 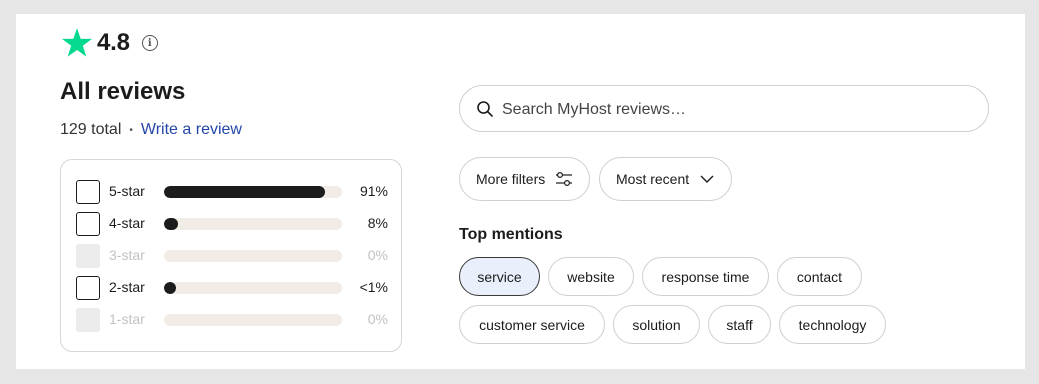 I want to click on mention-chip-website: website, so click(x=591, y=276).